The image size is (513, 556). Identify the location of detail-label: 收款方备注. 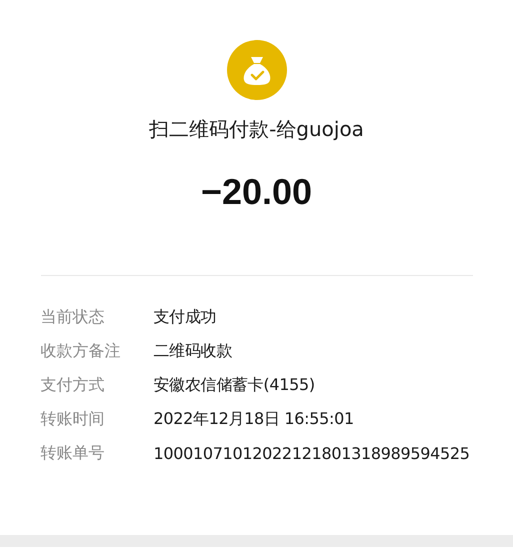
(81, 351).